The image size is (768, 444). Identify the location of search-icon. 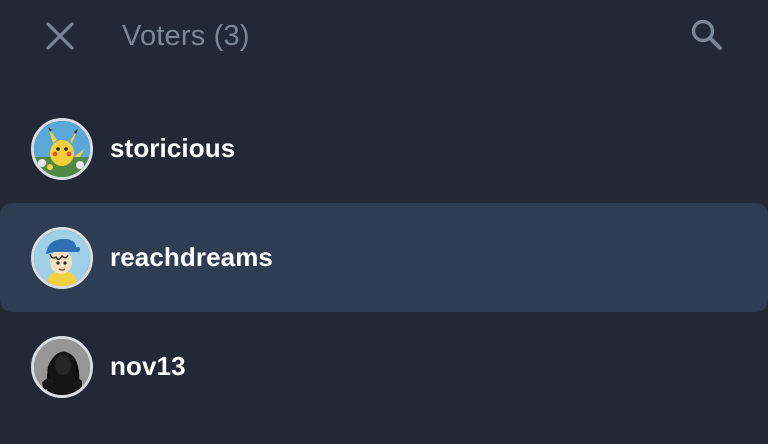
(706, 34).